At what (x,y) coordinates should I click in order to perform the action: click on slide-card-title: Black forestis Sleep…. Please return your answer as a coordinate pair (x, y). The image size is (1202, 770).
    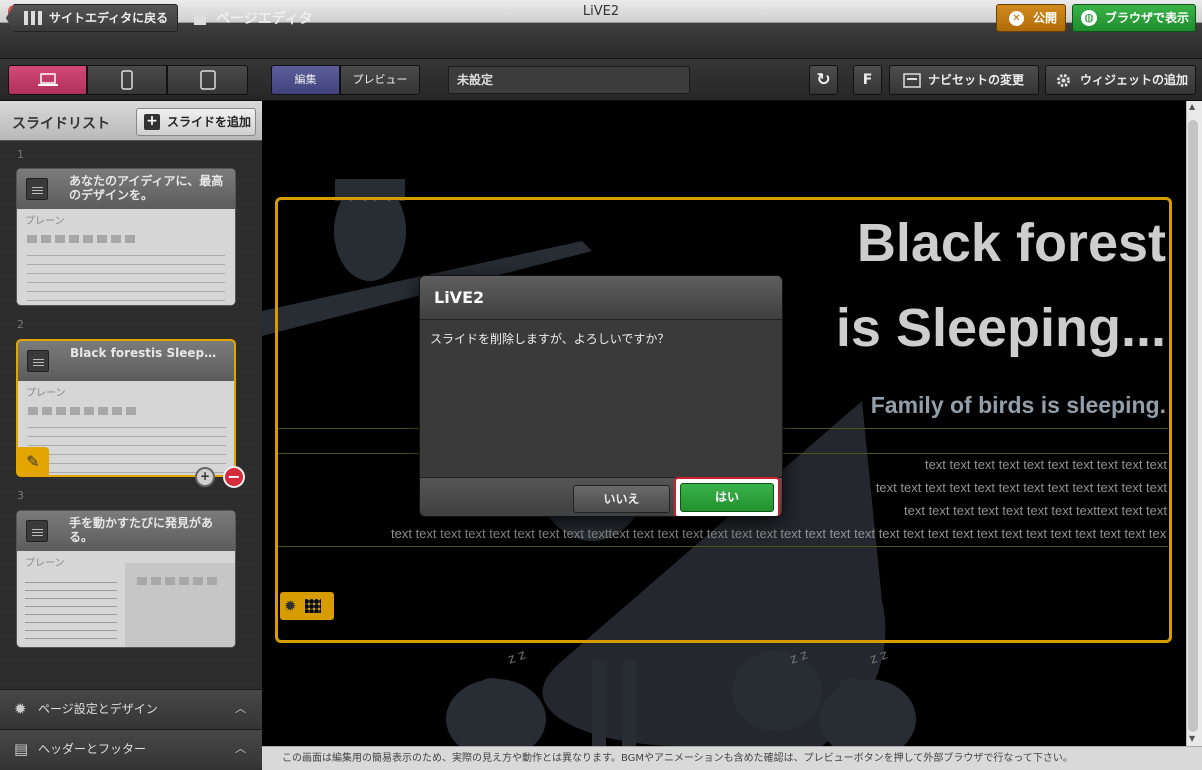
    Looking at the image, I should click on (143, 353).